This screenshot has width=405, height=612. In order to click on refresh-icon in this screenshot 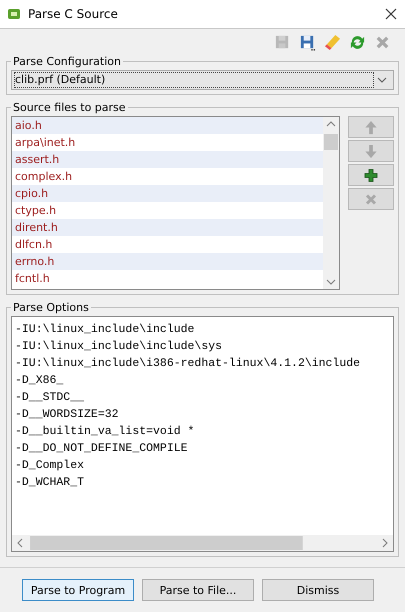, I will do `click(357, 42)`.